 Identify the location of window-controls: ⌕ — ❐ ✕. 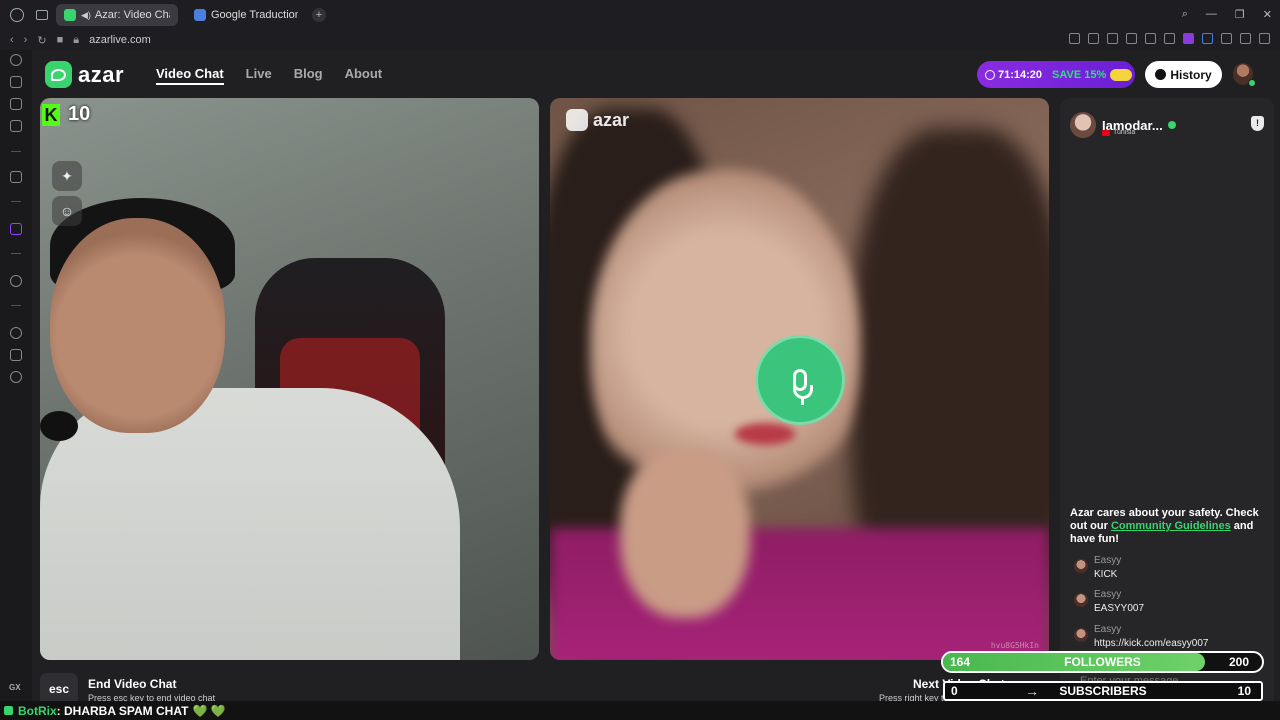
(1227, 14).